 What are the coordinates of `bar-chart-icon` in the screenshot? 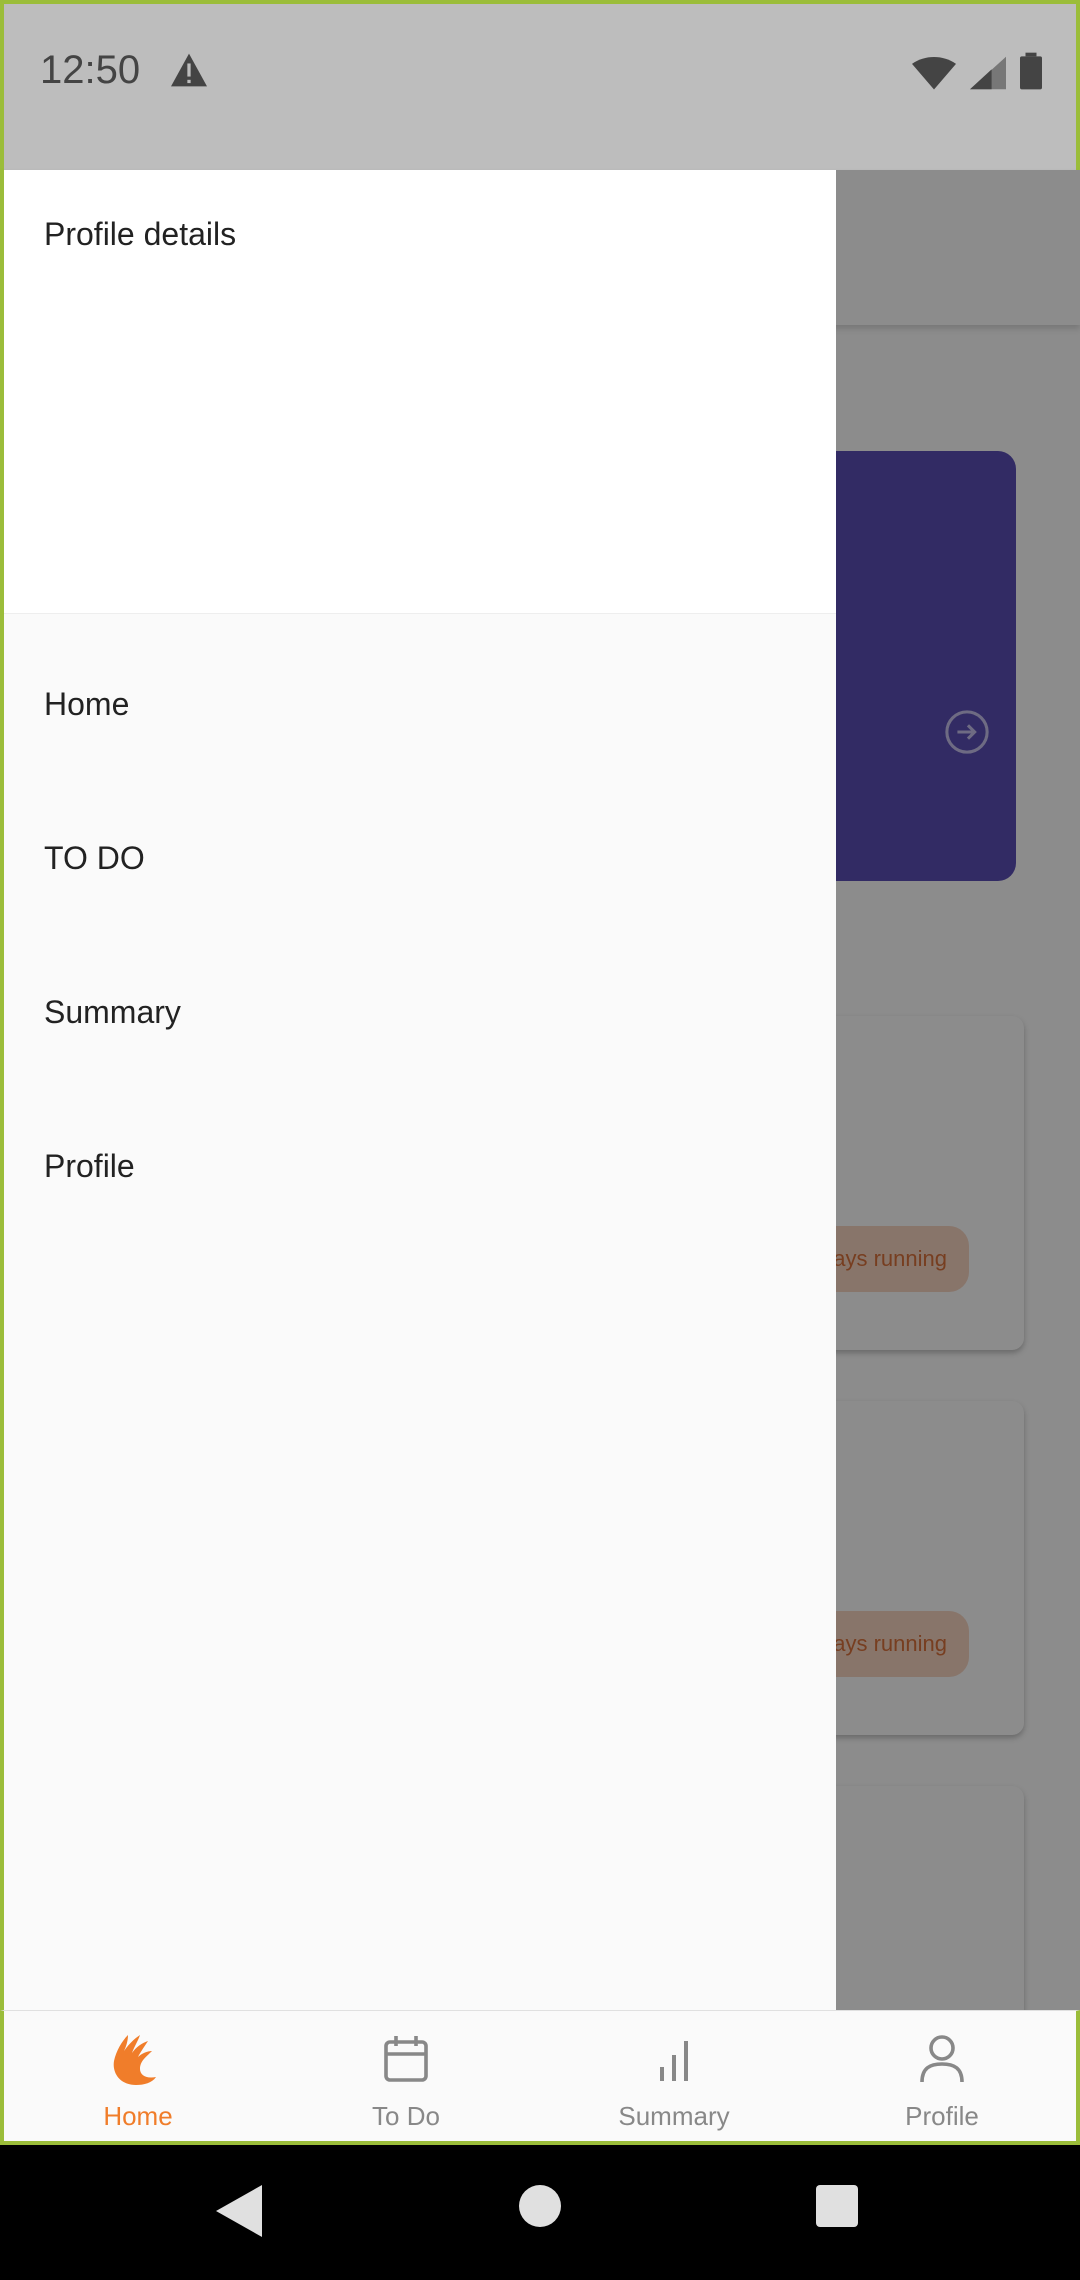 It's located at (674, 2059).